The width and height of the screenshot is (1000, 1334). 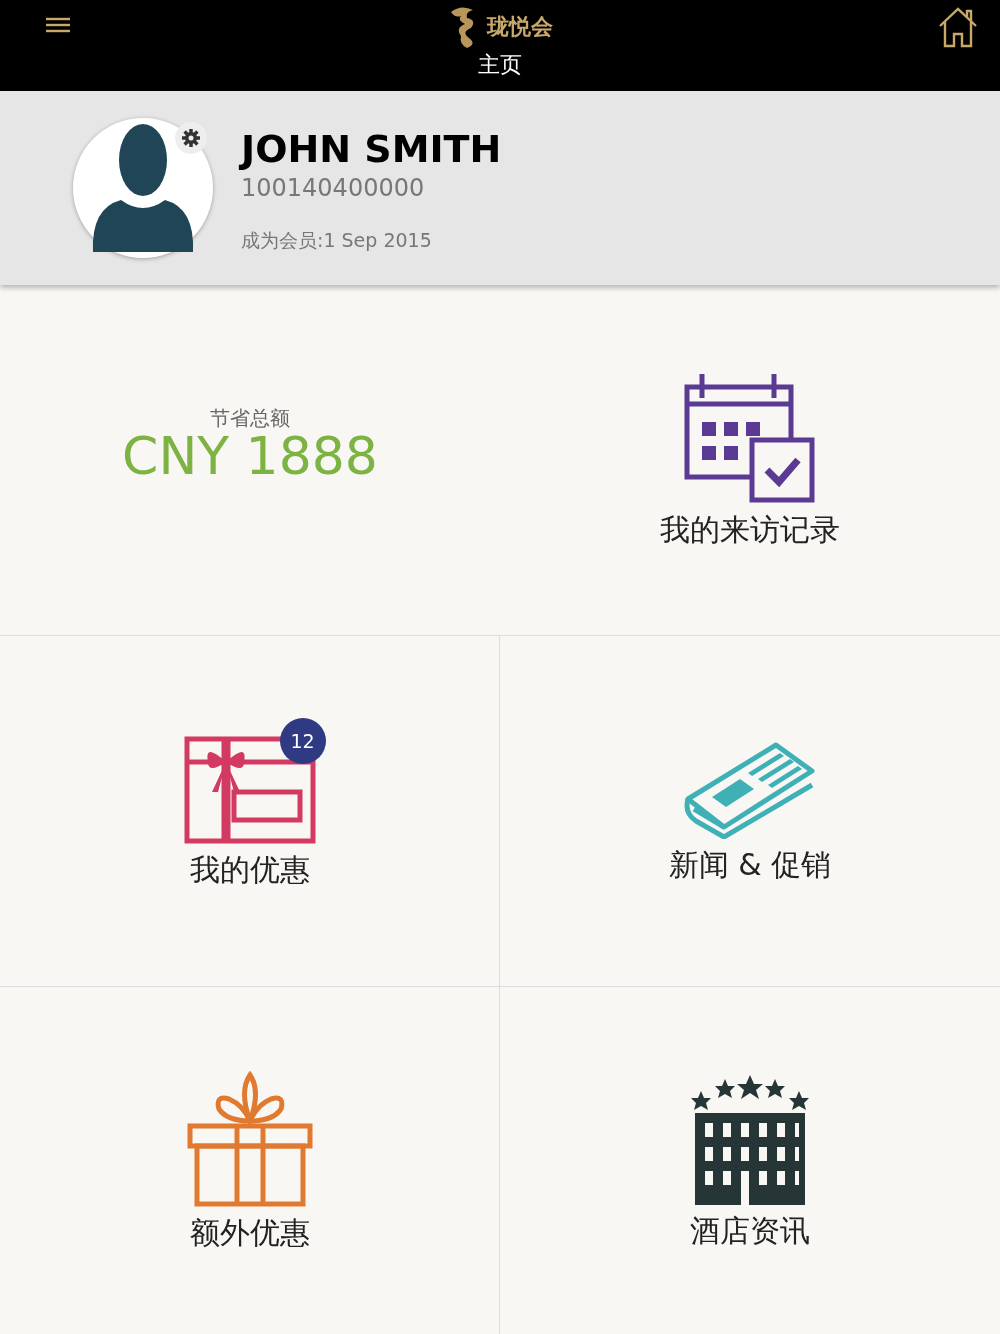 What do you see at coordinates (143, 188) in the screenshot?
I see `person-silhouette-icon` at bounding box center [143, 188].